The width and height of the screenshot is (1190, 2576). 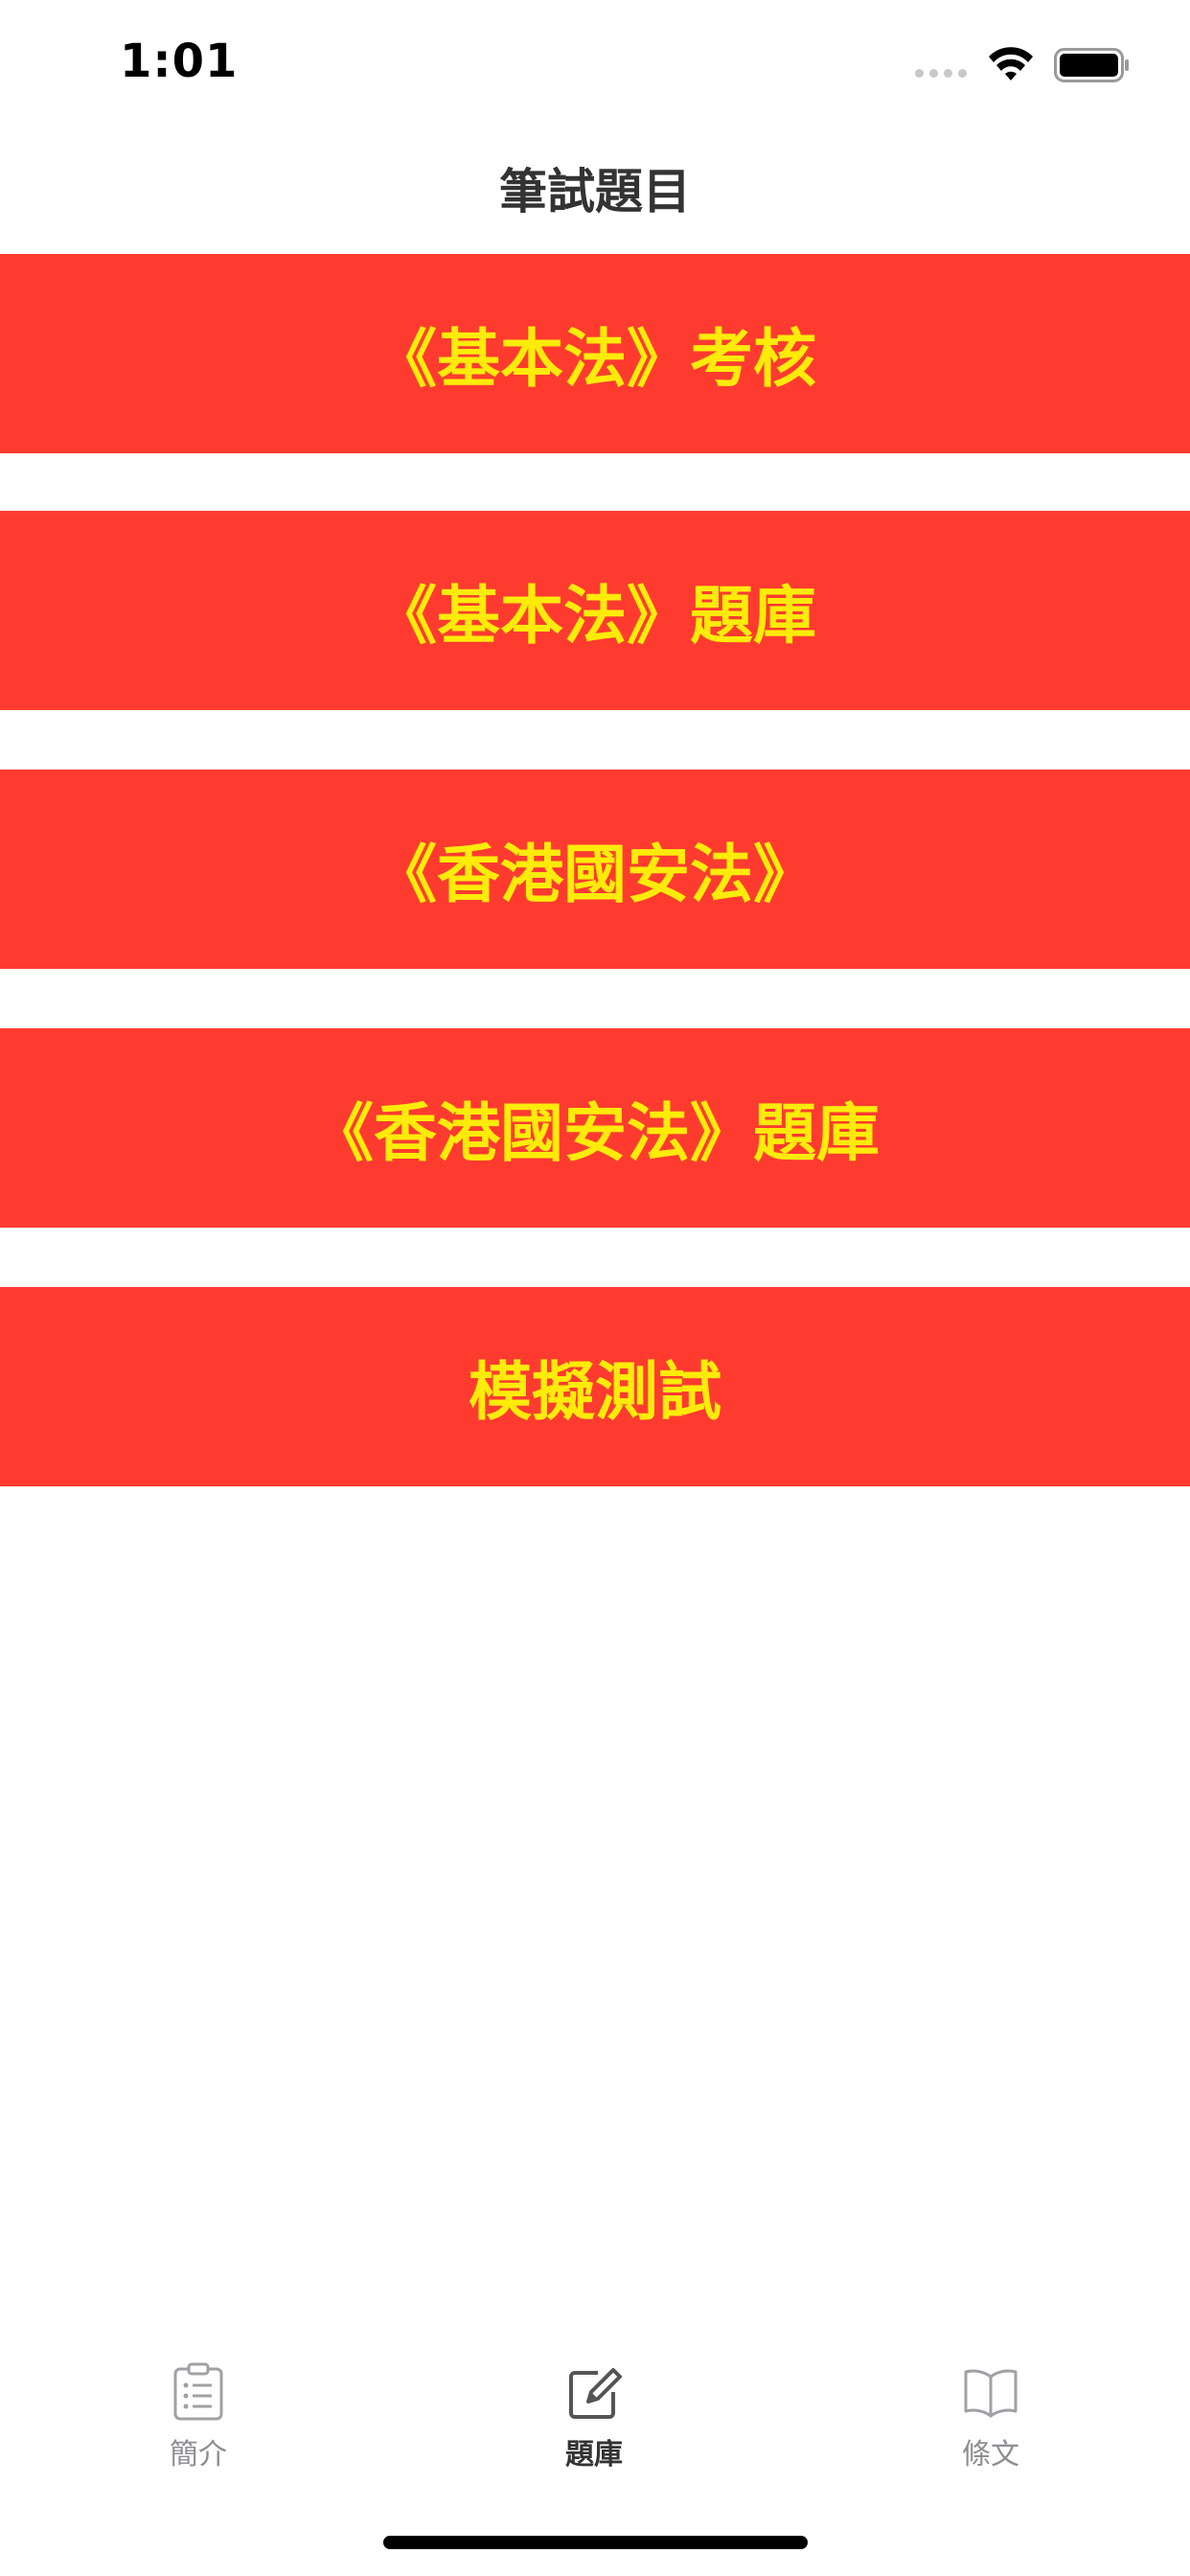 I want to click on basic-law-assessment-button: 《基本法》考核, so click(x=595, y=353).